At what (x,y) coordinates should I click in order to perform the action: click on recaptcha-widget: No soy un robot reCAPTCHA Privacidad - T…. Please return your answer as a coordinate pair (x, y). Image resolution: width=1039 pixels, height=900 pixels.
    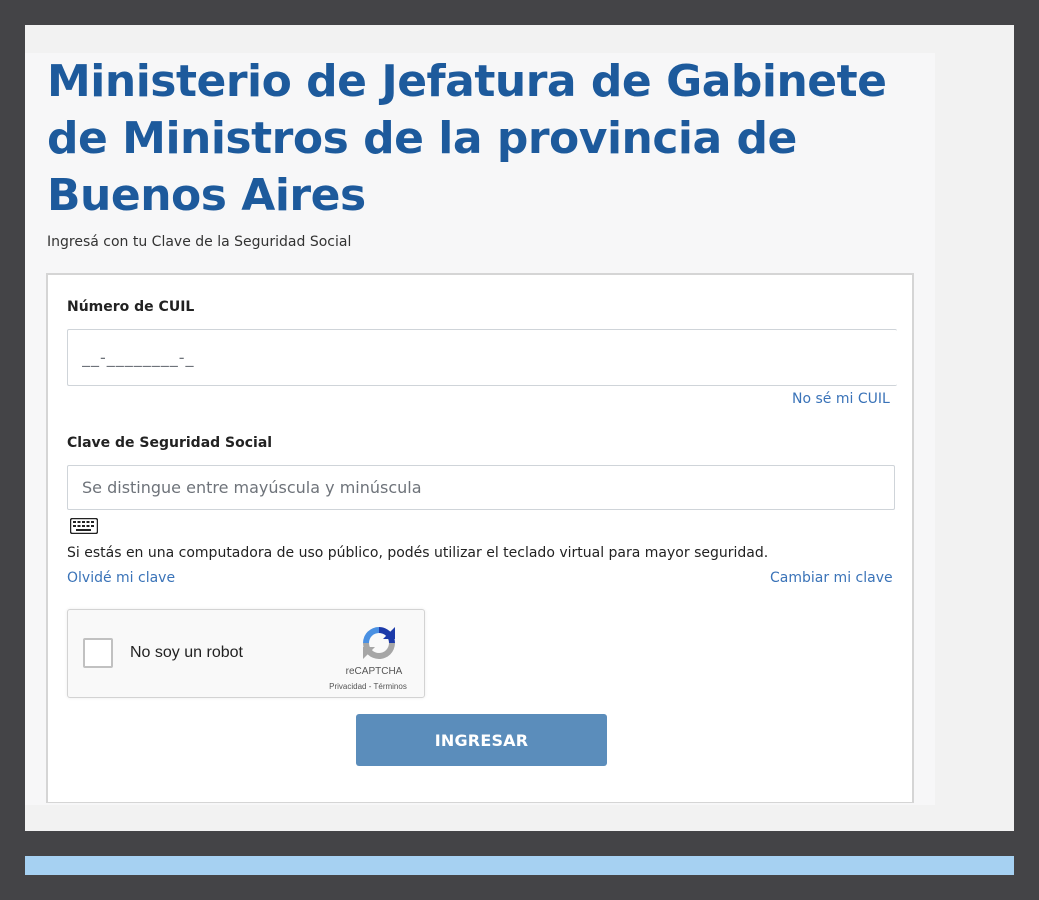
    Looking at the image, I should click on (246, 653).